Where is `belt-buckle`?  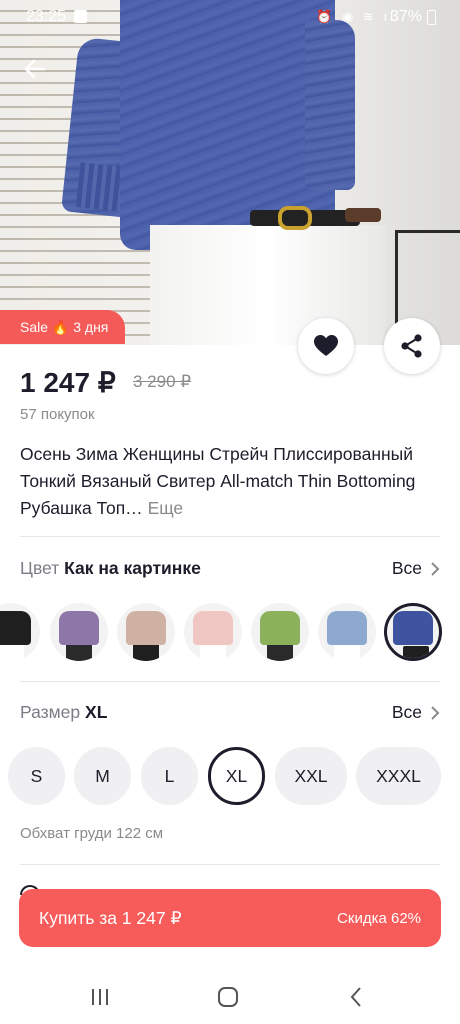
belt-buckle is located at coordinates (295, 218).